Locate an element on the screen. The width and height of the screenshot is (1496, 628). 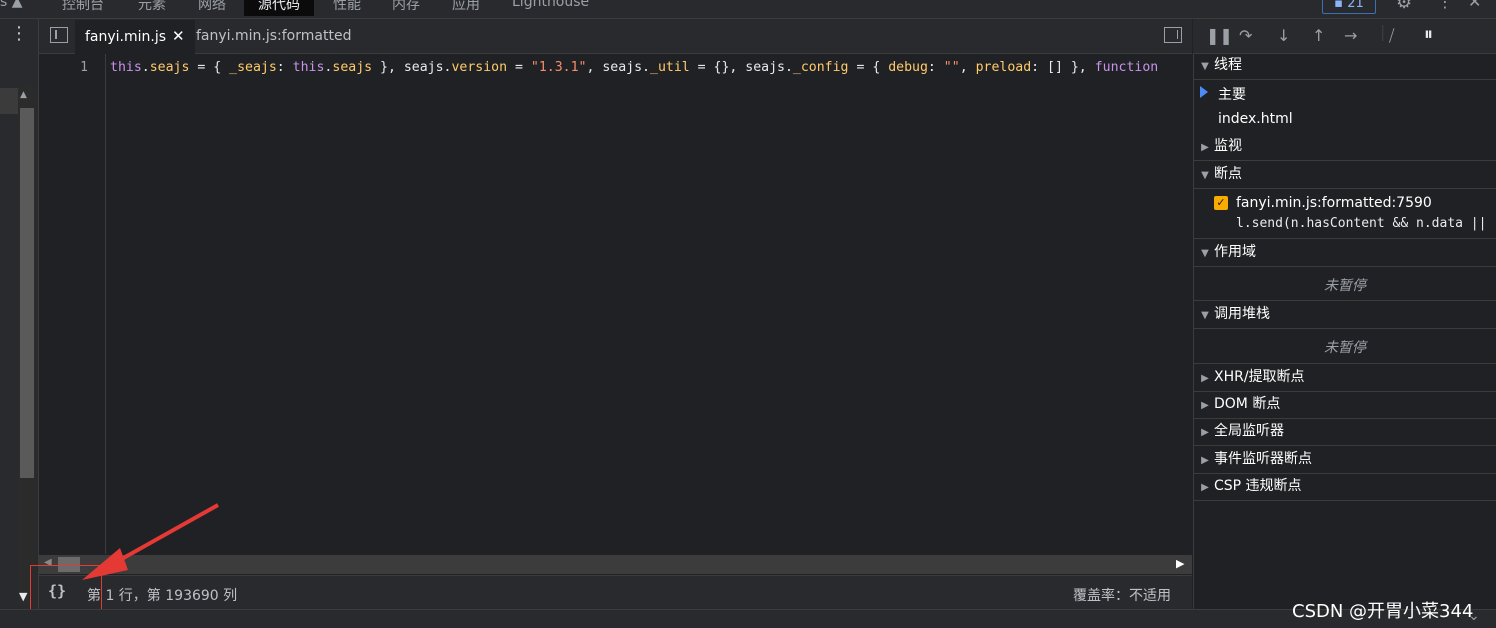
watermark: CSDN @开胃小菜344 is located at coordinates (1383, 611).